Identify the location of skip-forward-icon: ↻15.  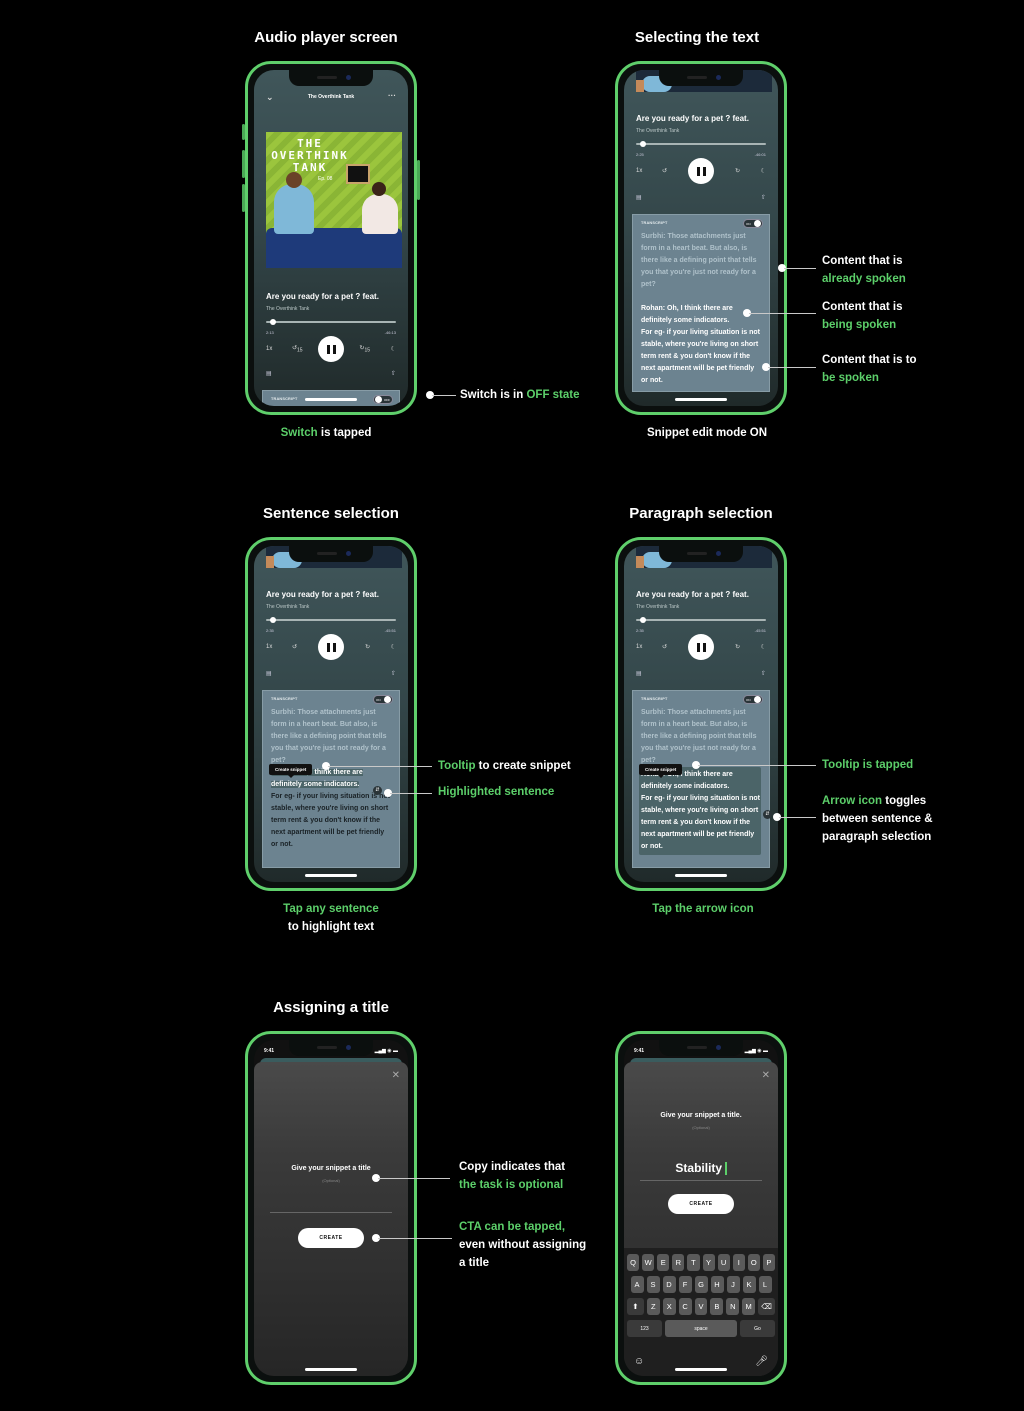
(364, 348).